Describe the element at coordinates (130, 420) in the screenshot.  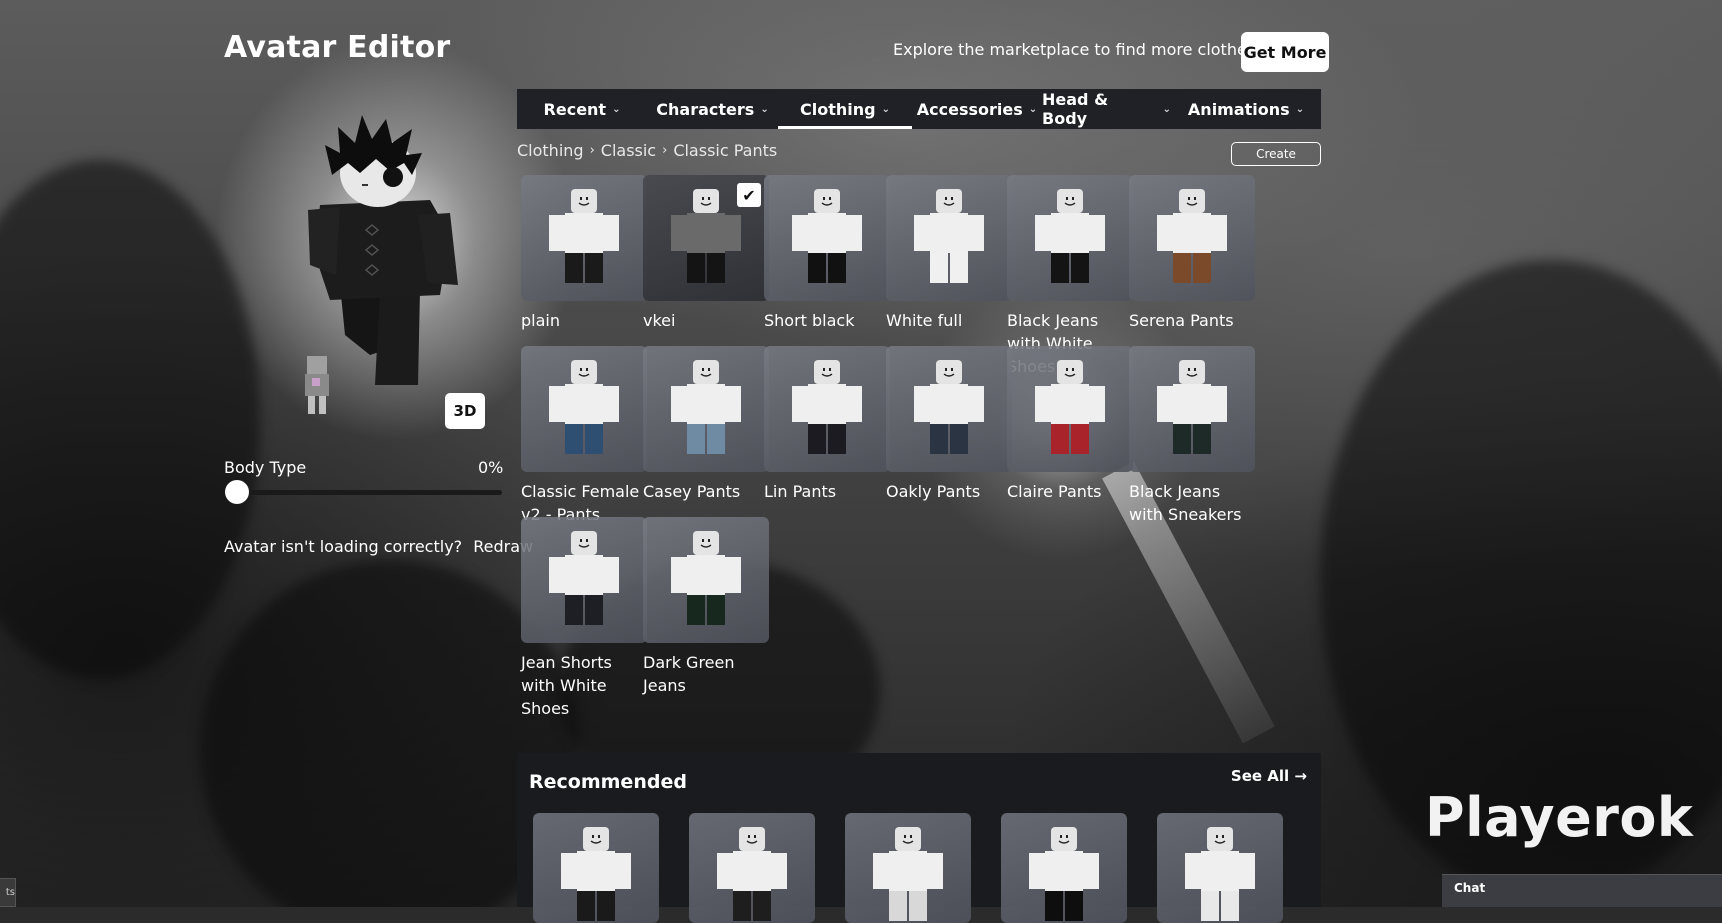
I see `tree-silhouette` at that location.